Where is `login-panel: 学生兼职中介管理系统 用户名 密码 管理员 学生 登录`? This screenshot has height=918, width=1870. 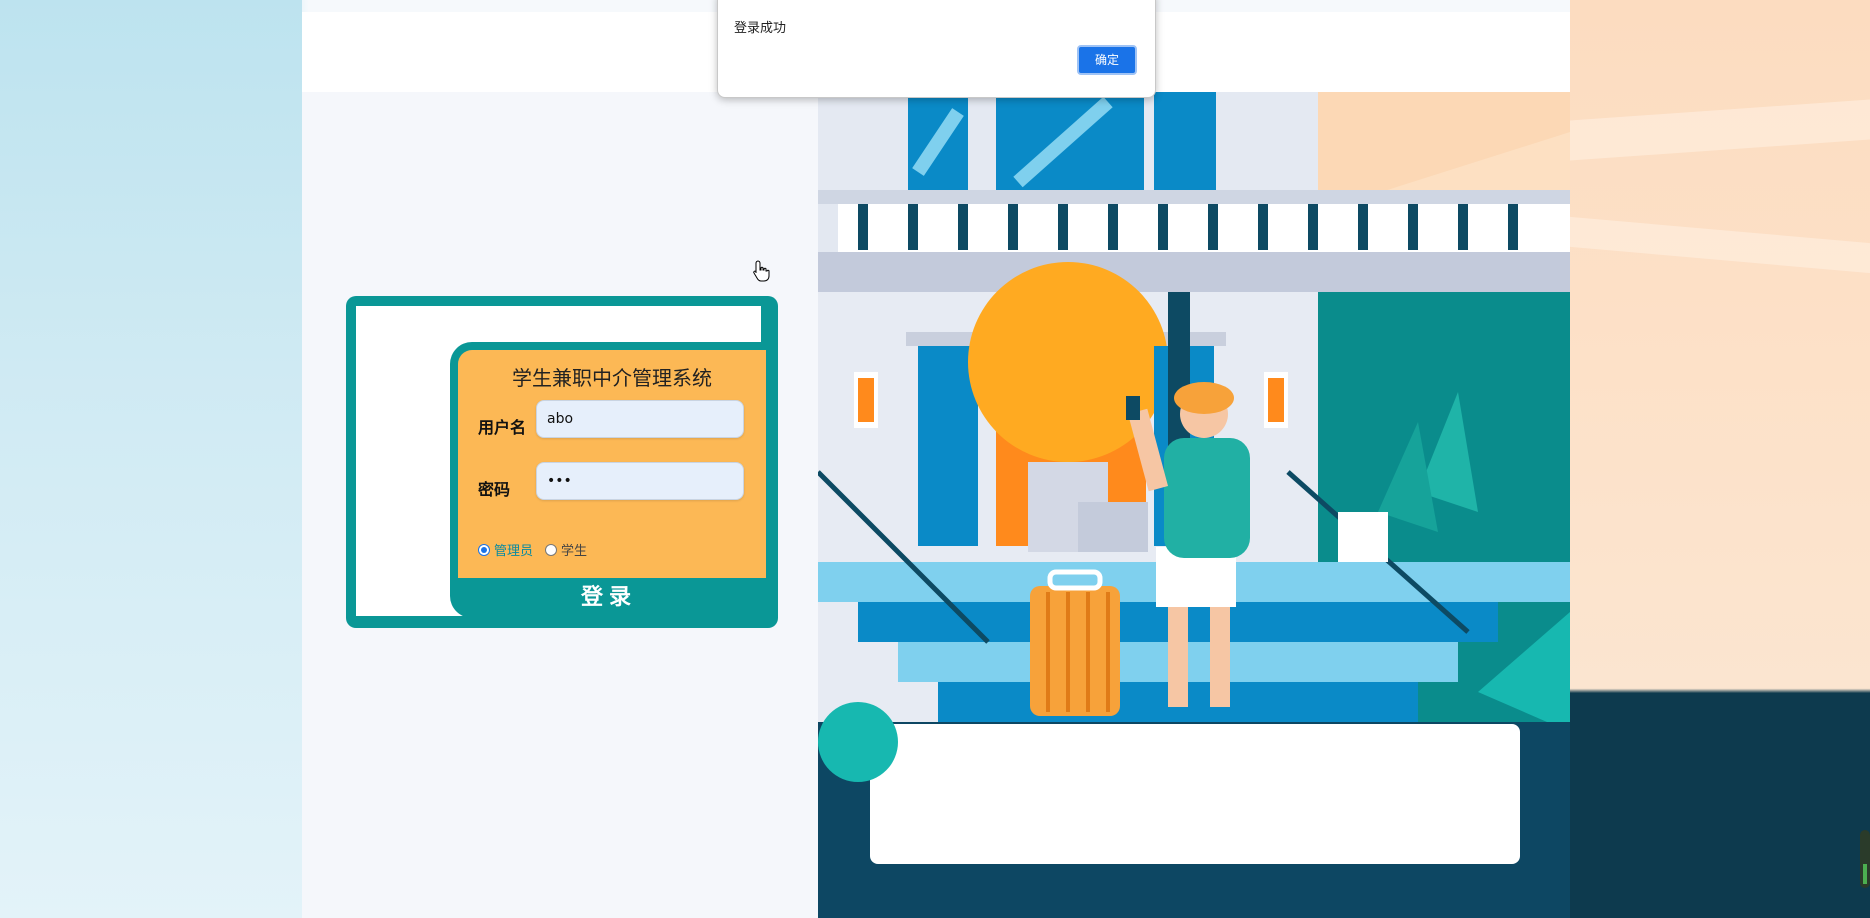
login-panel: 学生兼职中介管理系统 用户名 密码 管理员 学生 登录 is located at coordinates (609, 480).